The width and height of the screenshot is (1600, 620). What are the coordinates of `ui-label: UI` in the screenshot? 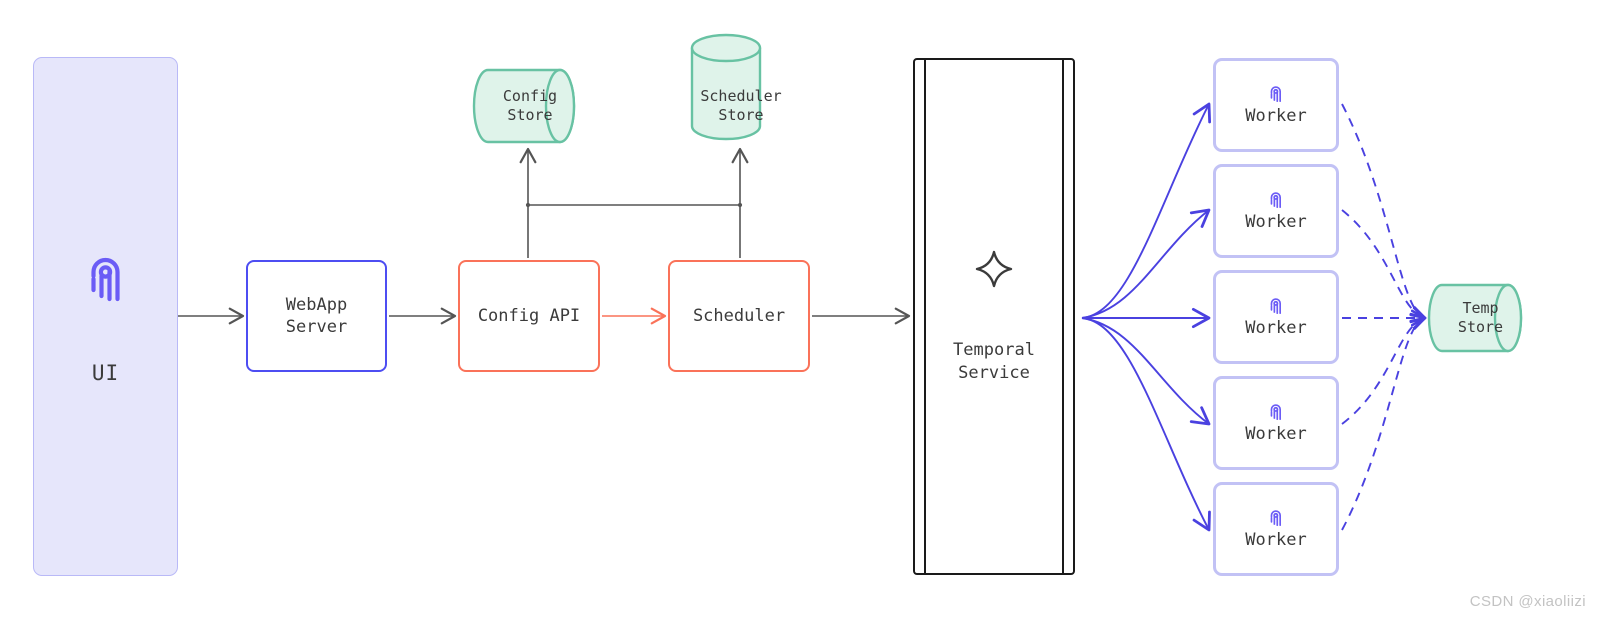 It's located at (105, 372).